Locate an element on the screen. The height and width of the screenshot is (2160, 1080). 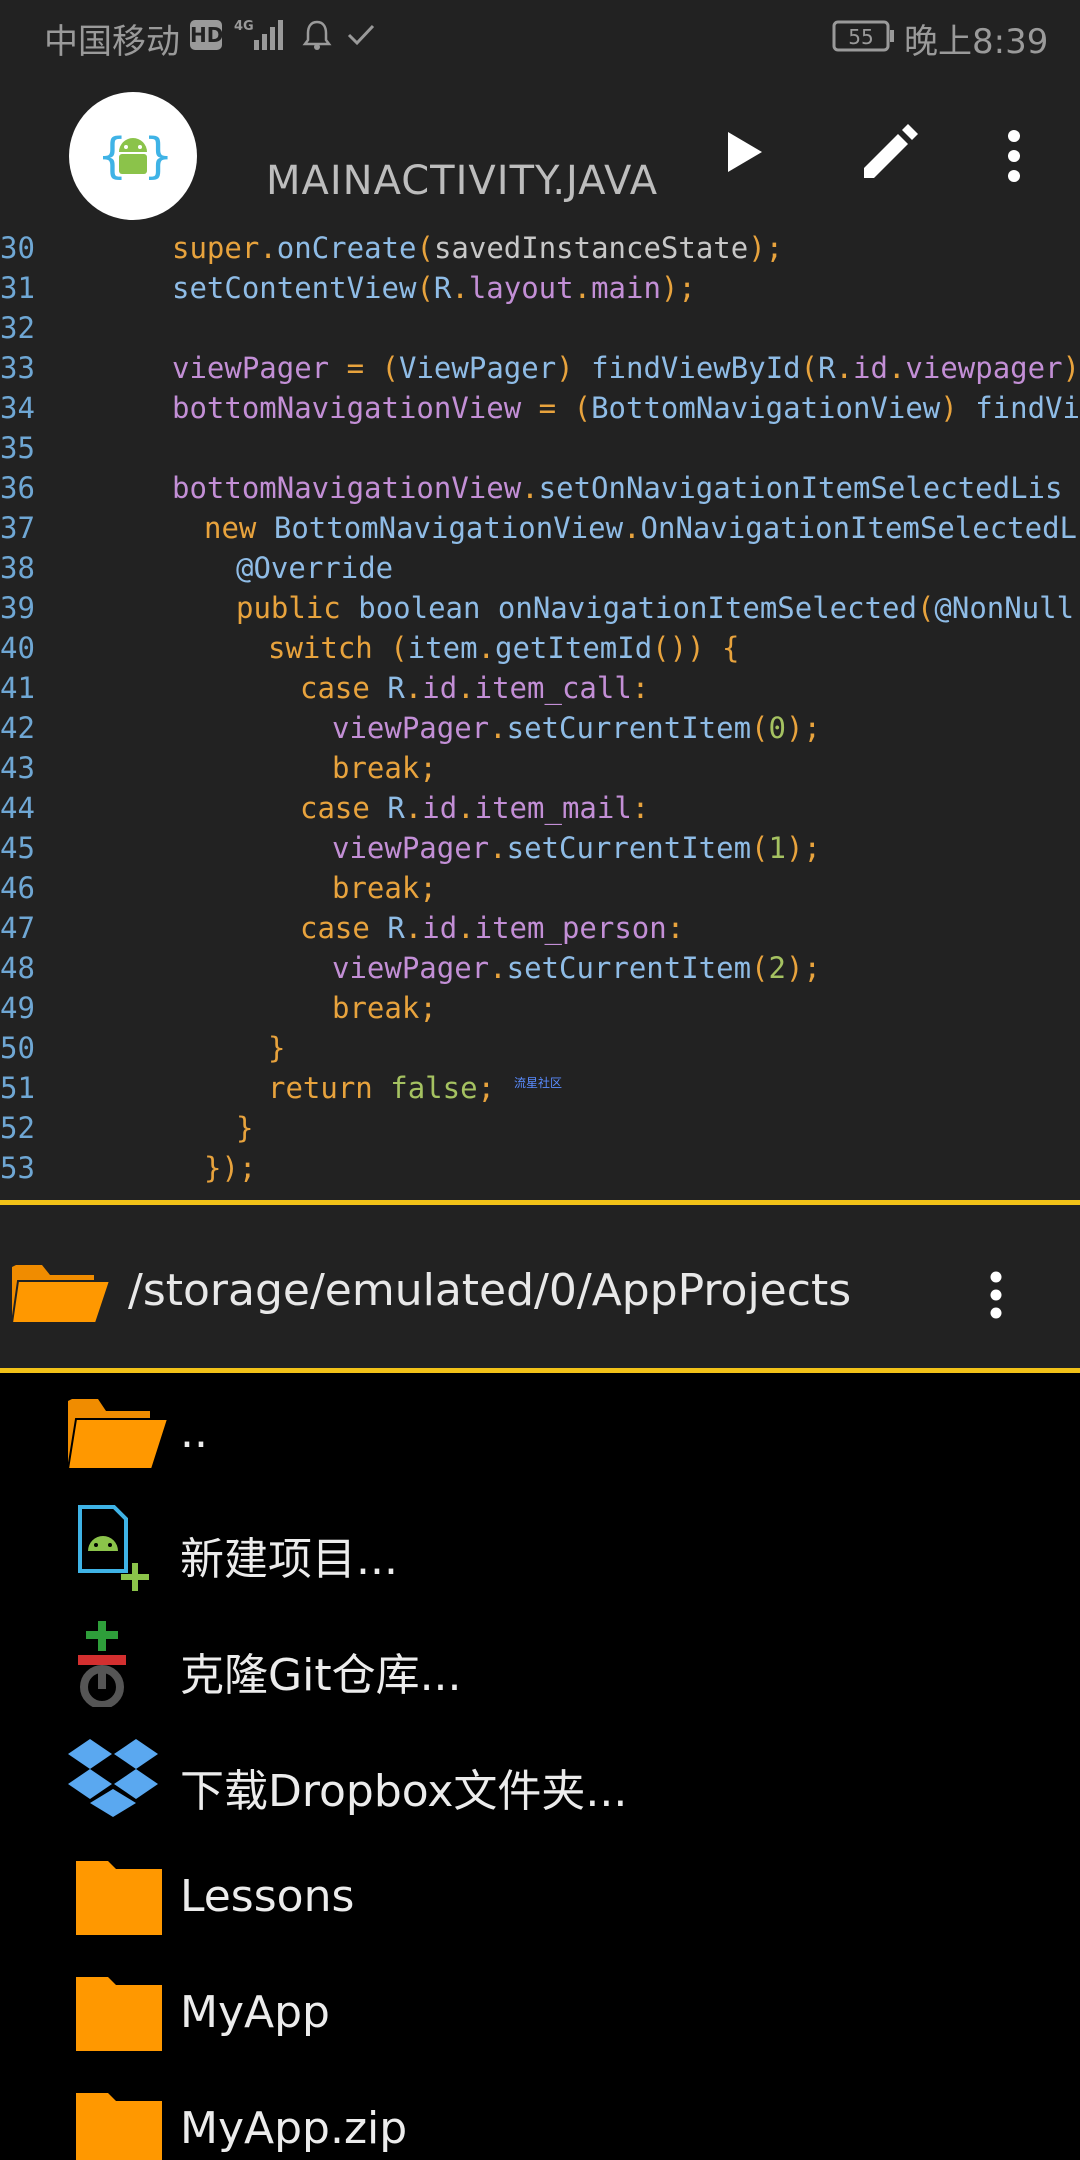
code-line: 45 viewPager.setCurrentItem(1); is located at coordinates (540, 848).